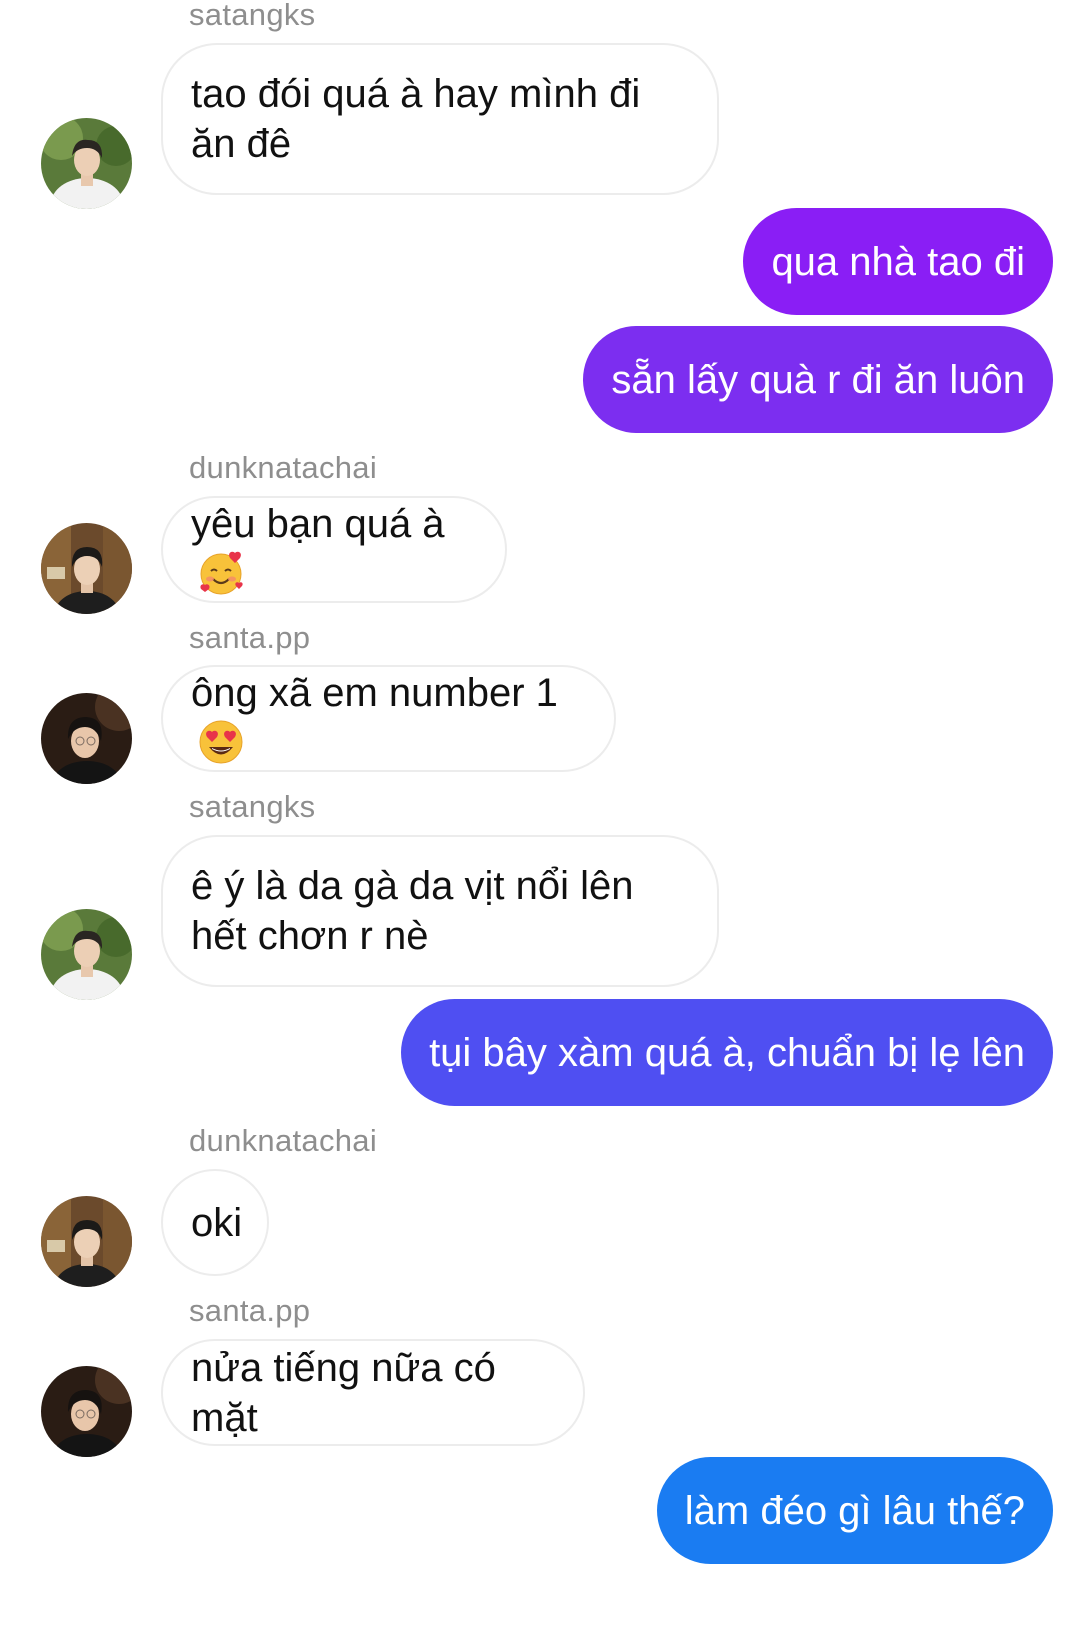  Describe the element at coordinates (318, 523) in the screenshot. I see `message-text: yêu bạn quá à` at that location.